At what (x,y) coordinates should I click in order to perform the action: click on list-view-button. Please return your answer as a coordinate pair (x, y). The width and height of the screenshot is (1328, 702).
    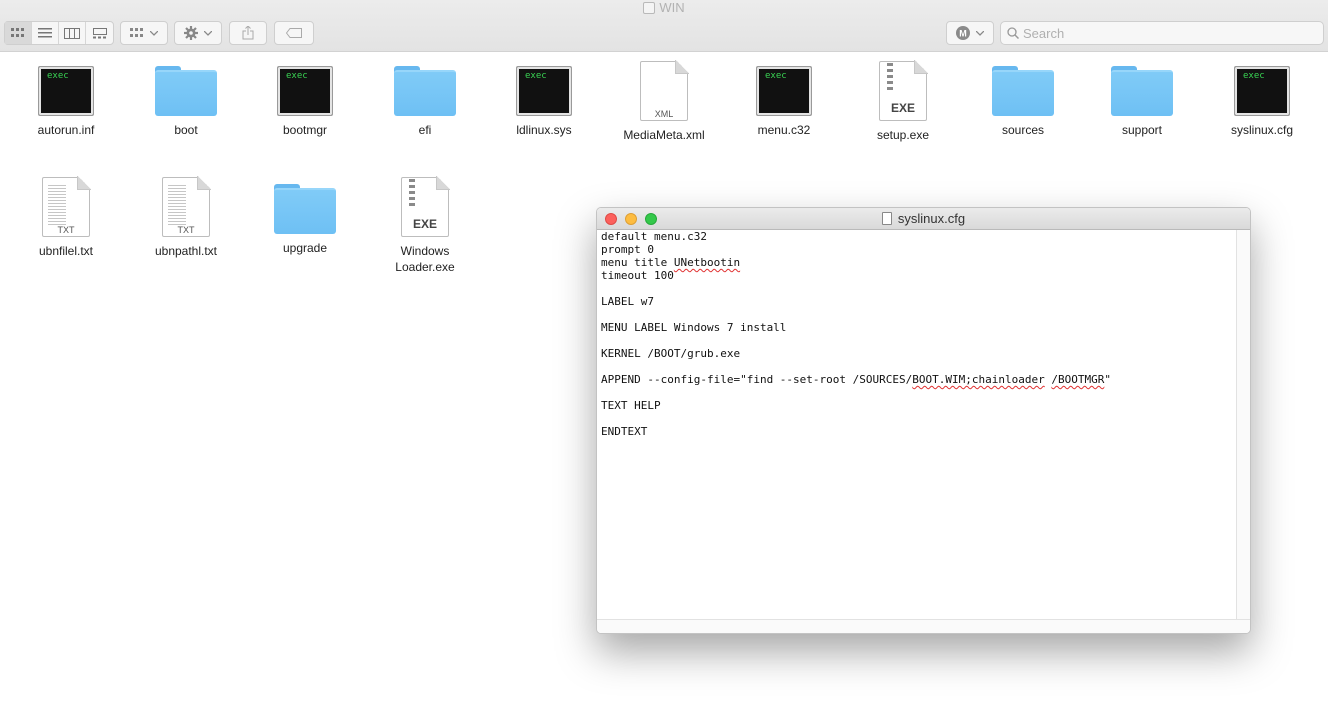
    Looking at the image, I should click on (45, 33).